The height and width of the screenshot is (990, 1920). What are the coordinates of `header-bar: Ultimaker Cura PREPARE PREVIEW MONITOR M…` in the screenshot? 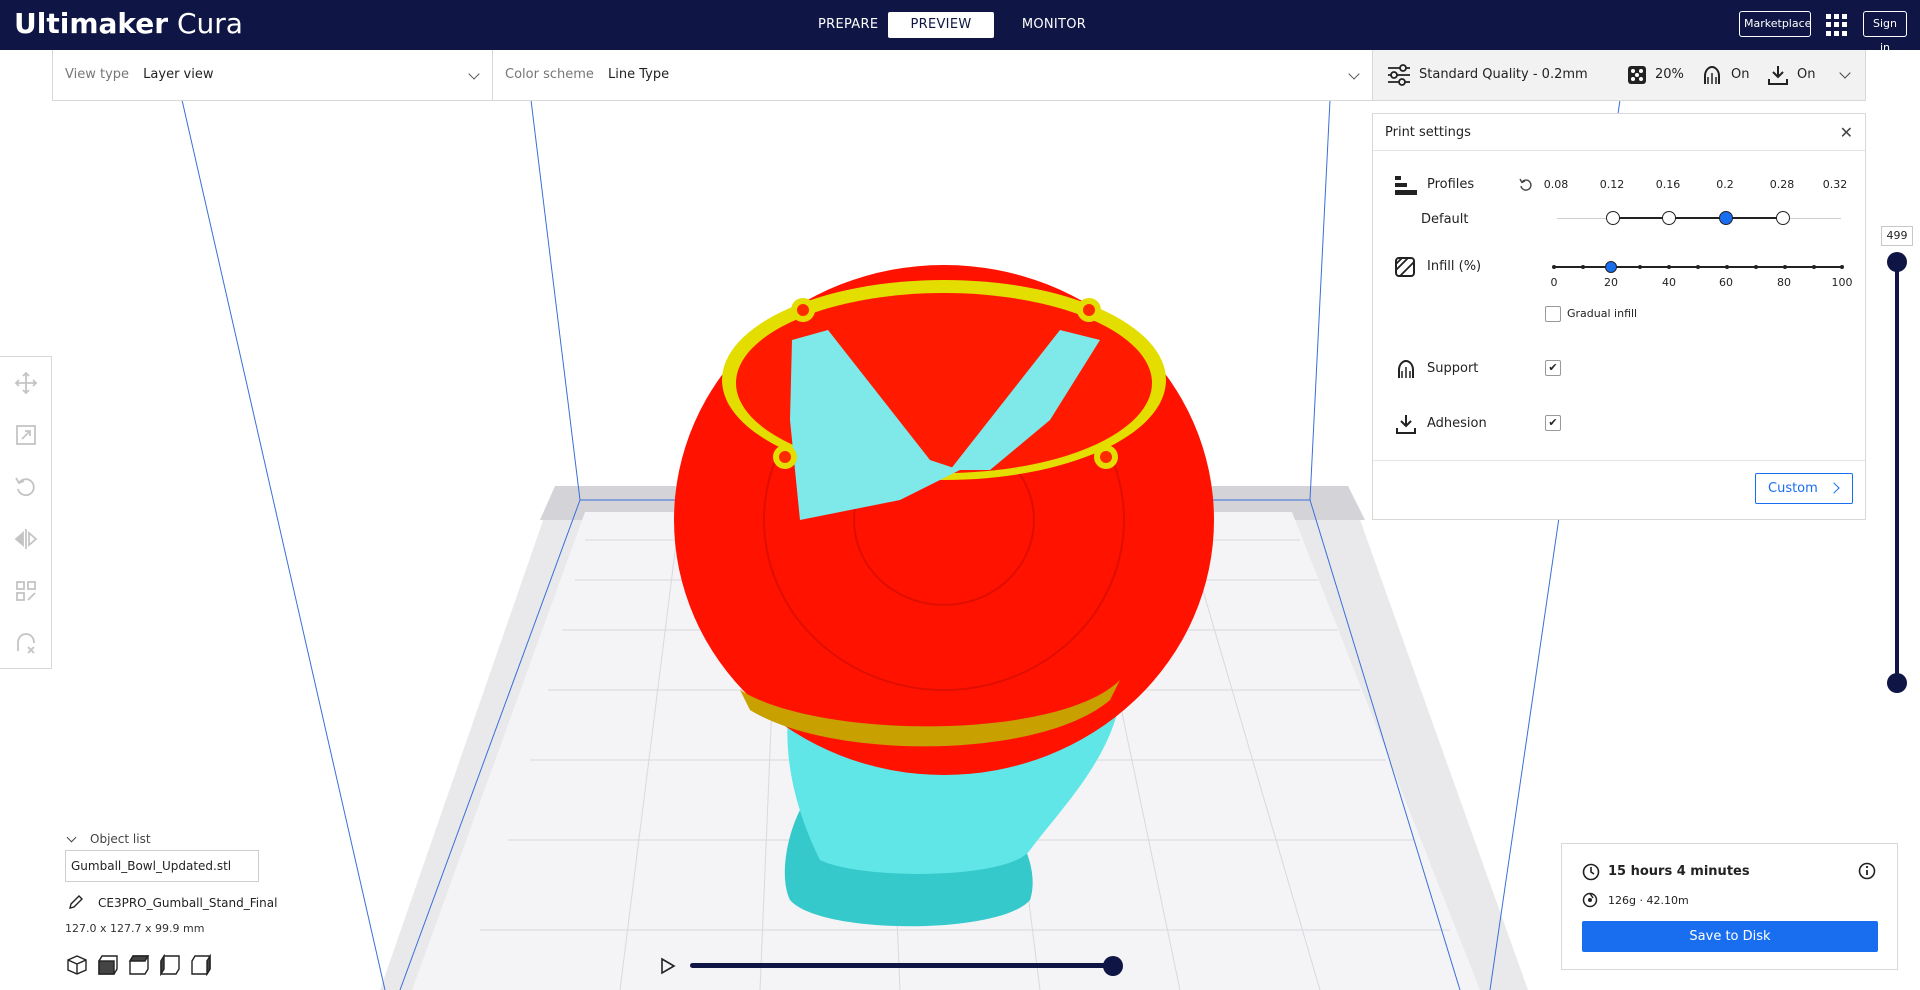 It's located at (960, 27).